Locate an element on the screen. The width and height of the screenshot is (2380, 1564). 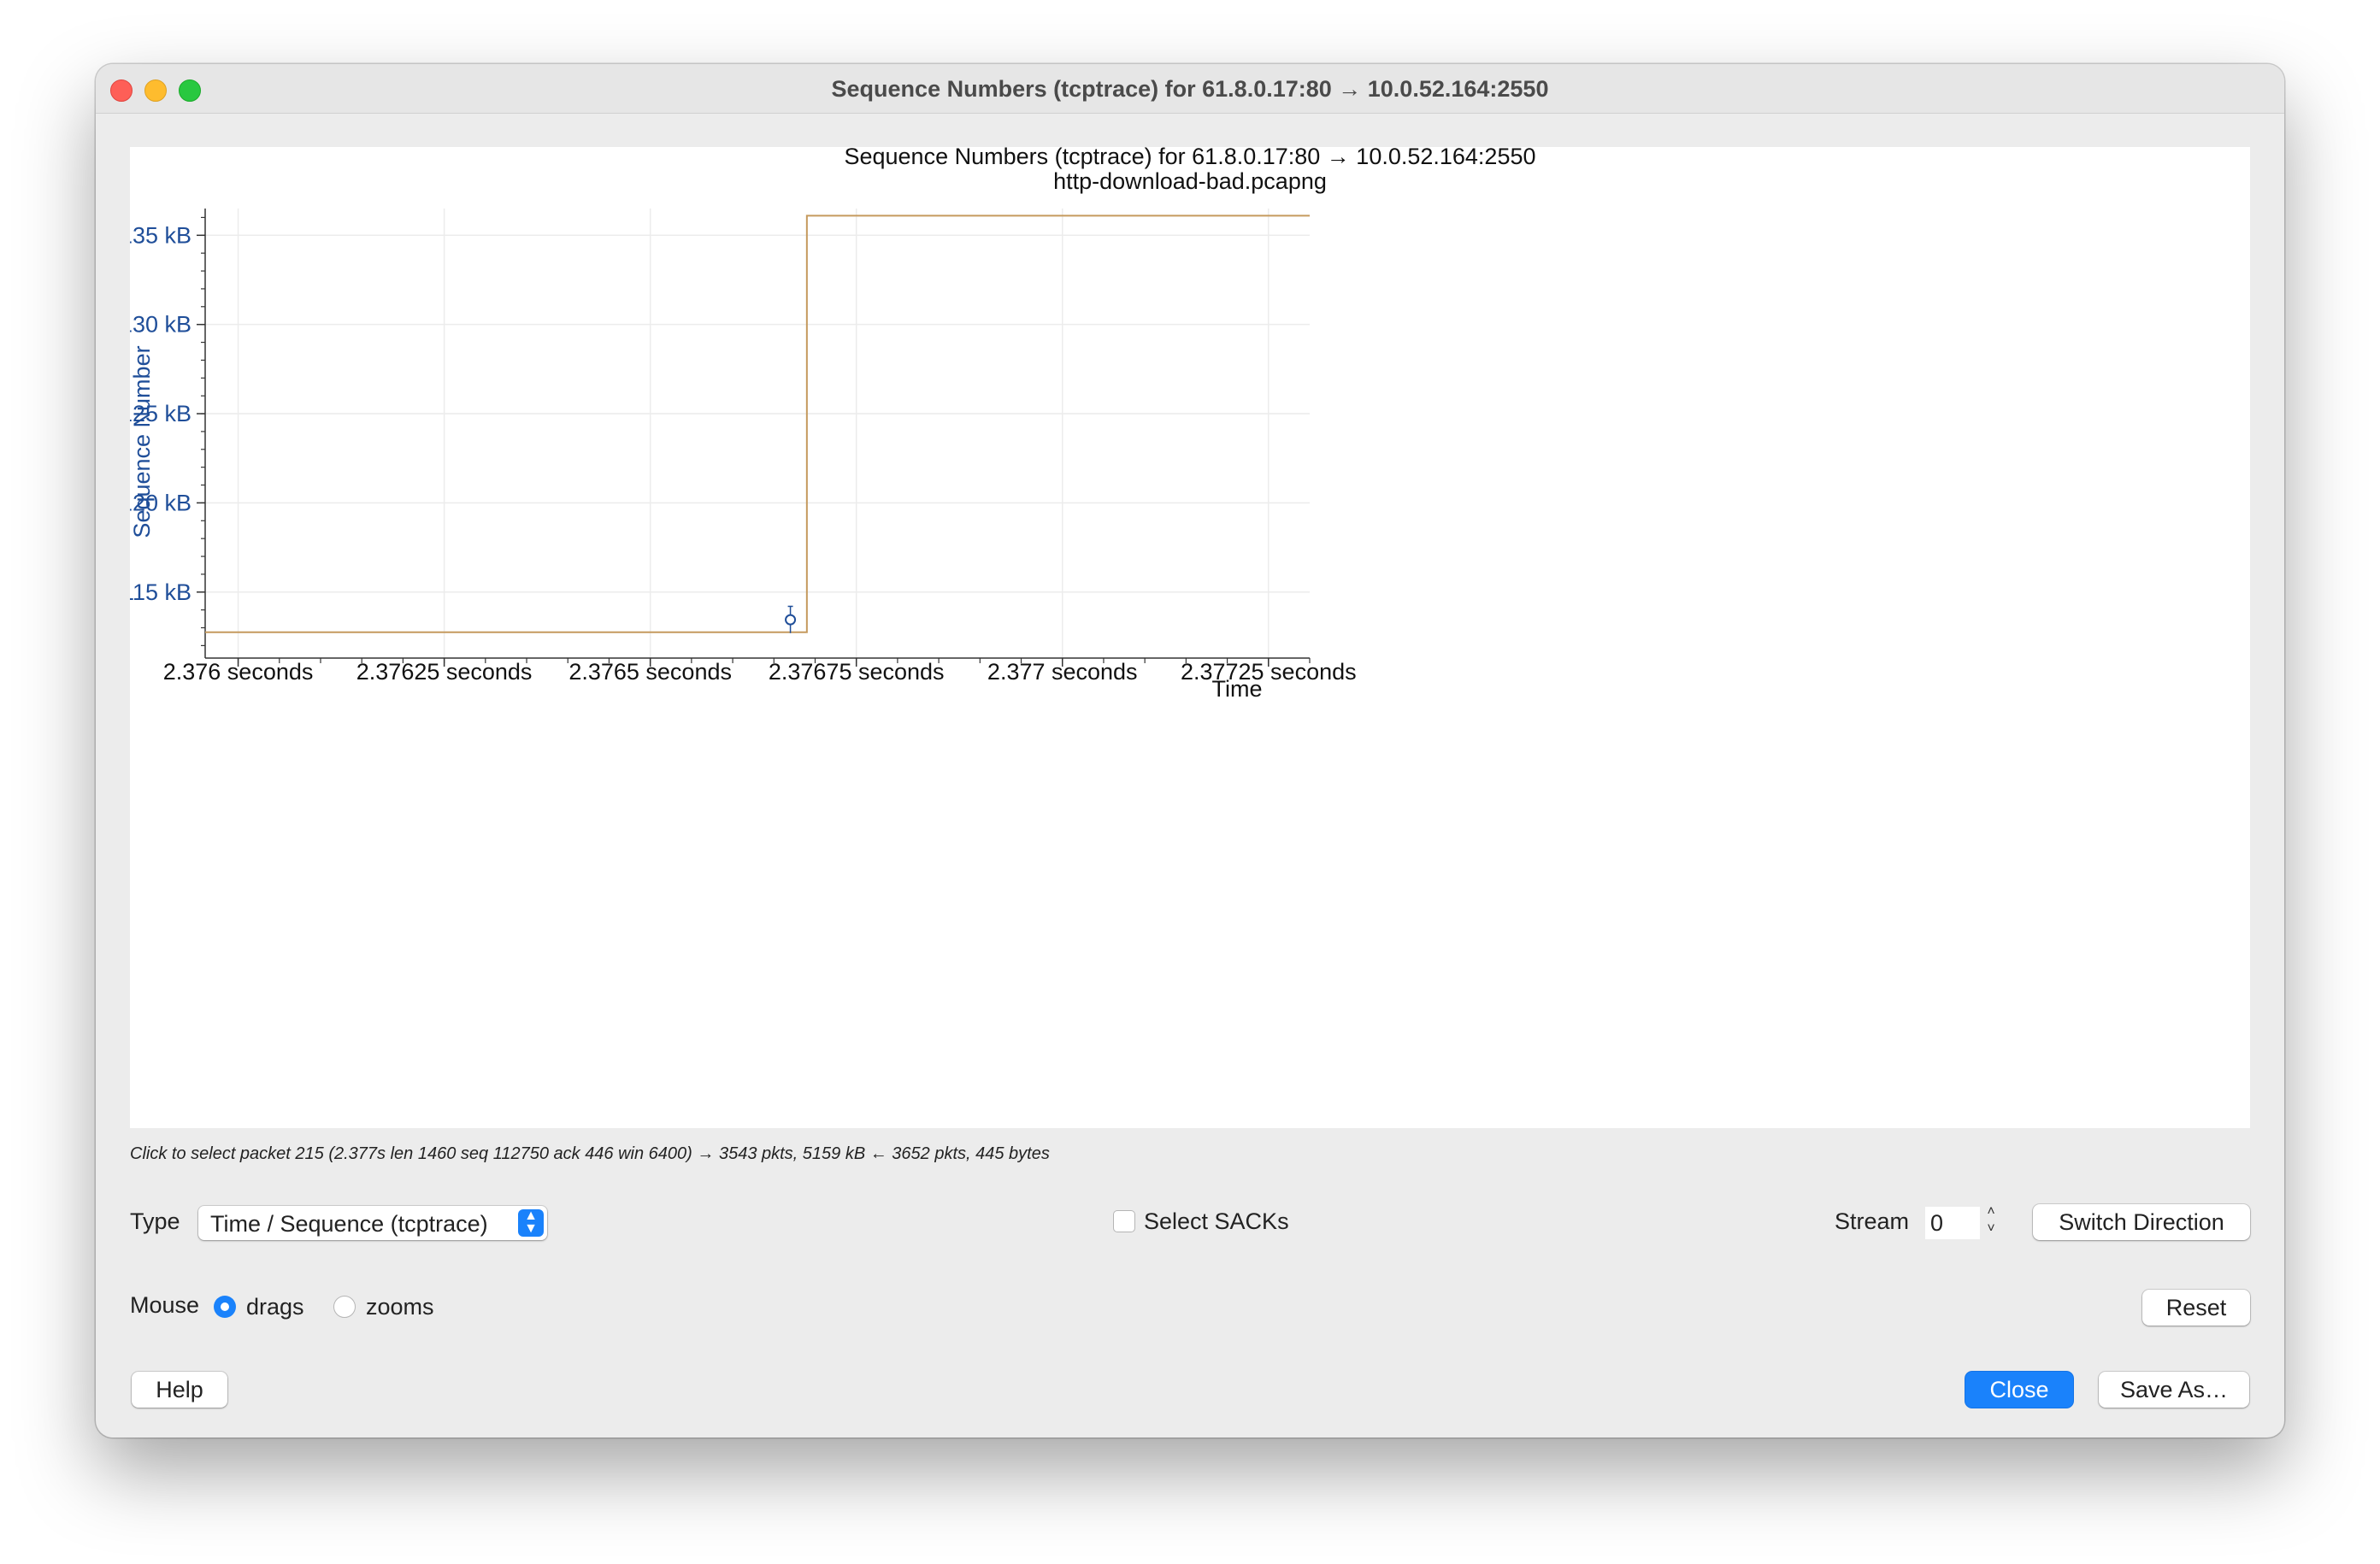
select-sacks-checkbox is located at coordinates (1124, 1221).